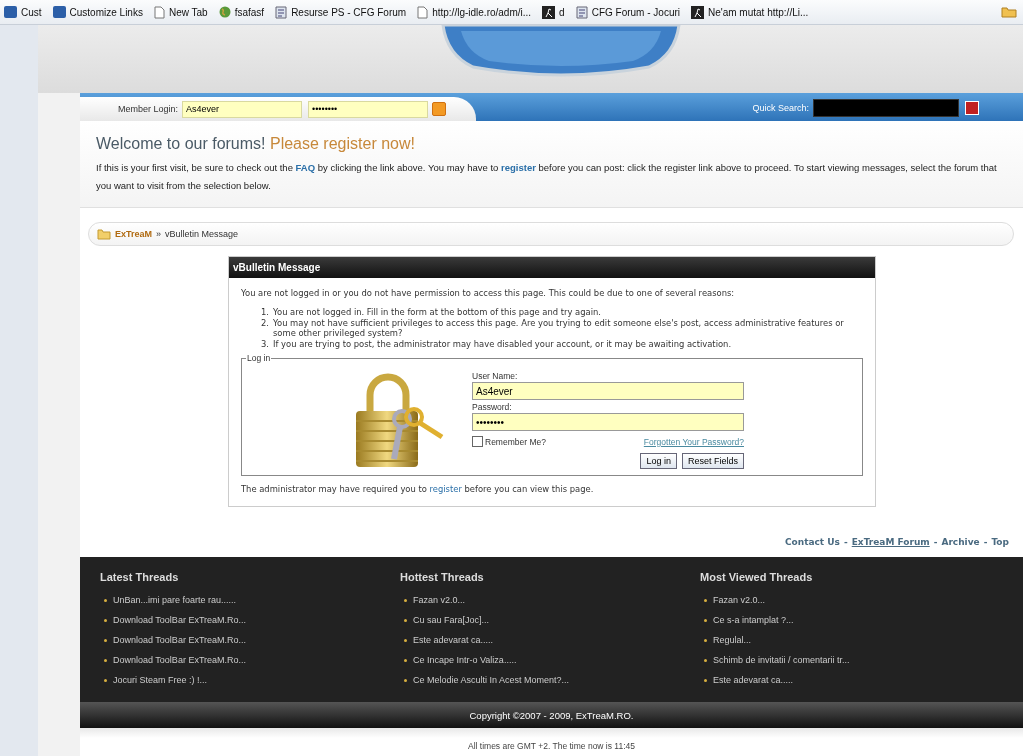  What do you see at coordinates (608, 422) in the screenshot?
I see `password-field: ••••••••` at bounding box center [608, 422].